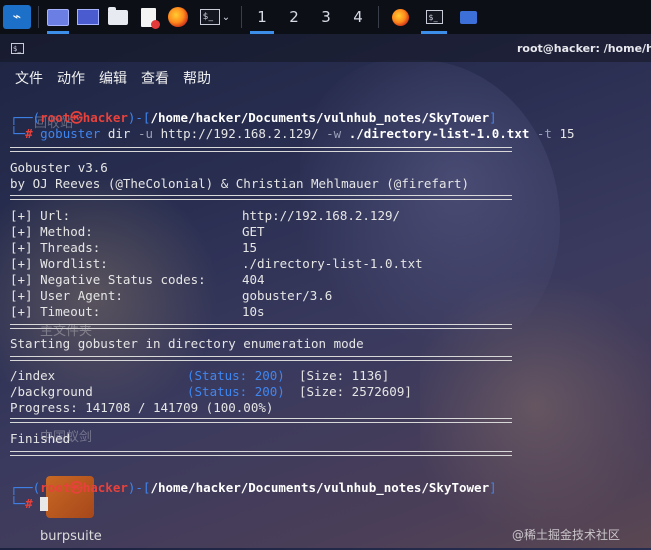  What do you see at coordinates (325, 504) in the screenshot?
I see `command-line: └─#` at bounding box center [325, 504].